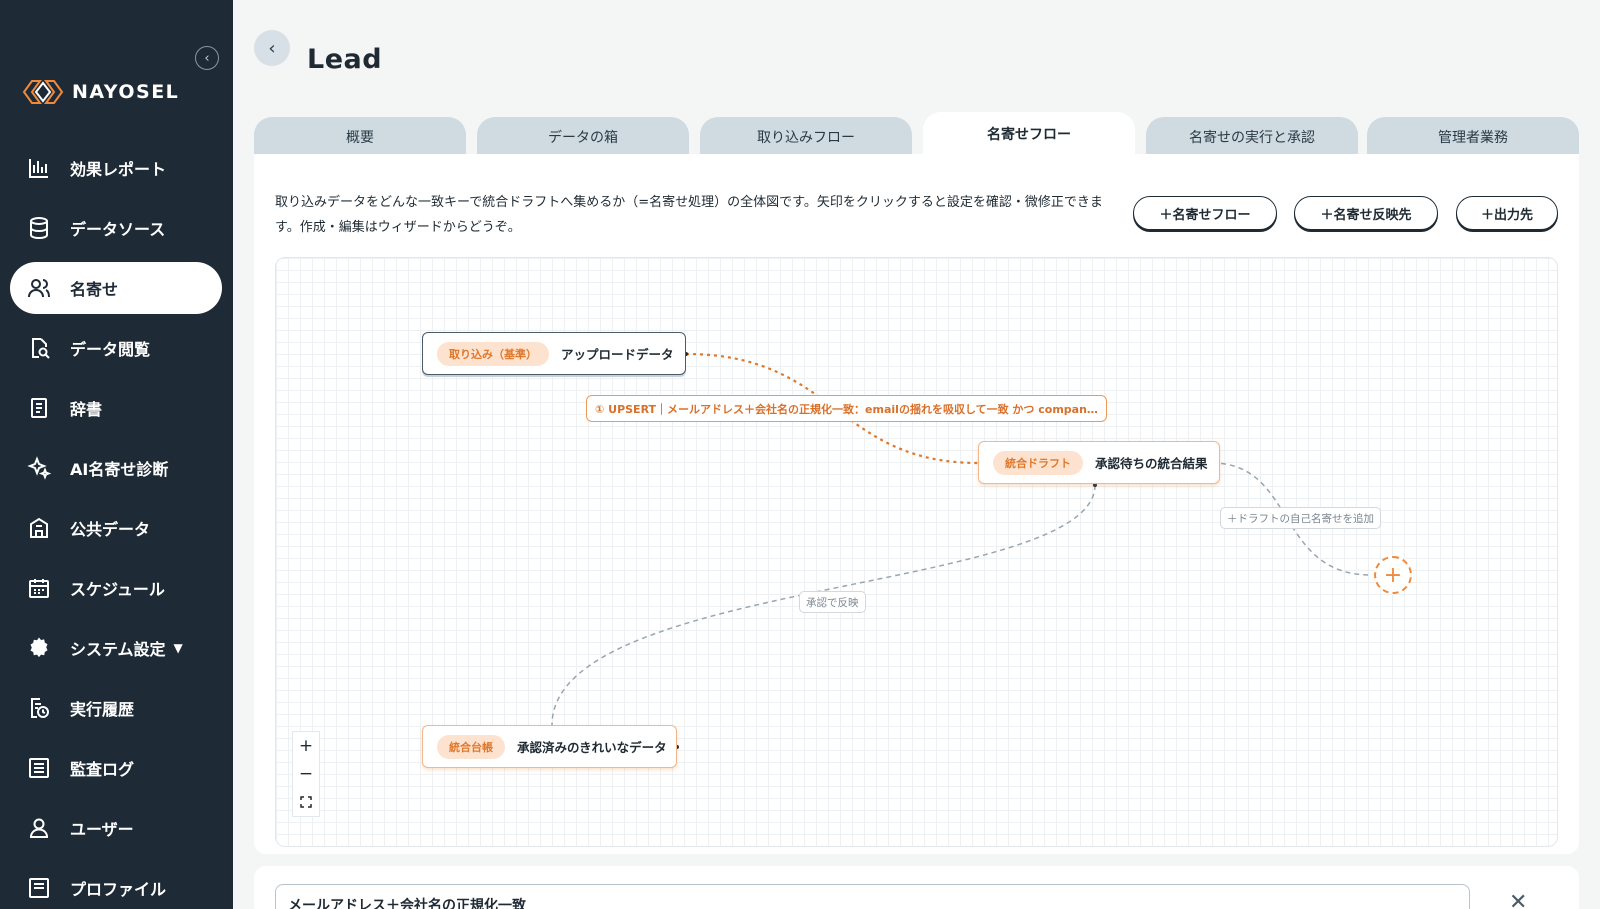  I want to click on page-title: Lead, so click(345, 59).